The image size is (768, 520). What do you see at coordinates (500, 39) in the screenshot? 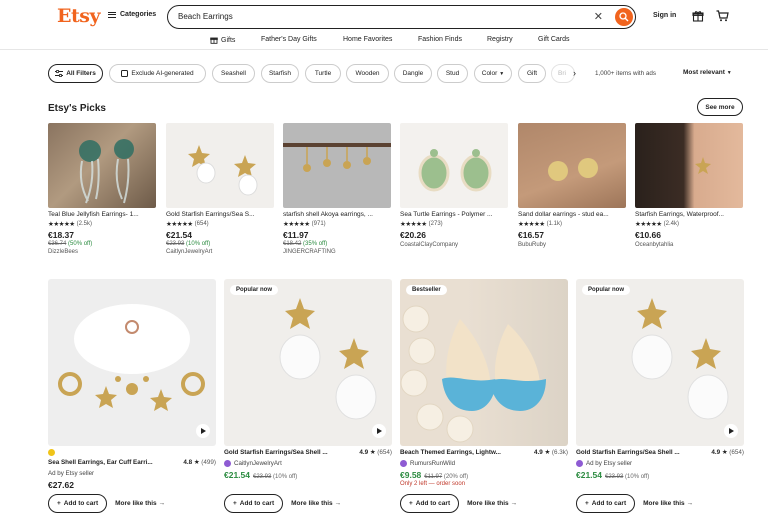
I see `nav-item-registry: Registry` at bounding box center [500, 39].